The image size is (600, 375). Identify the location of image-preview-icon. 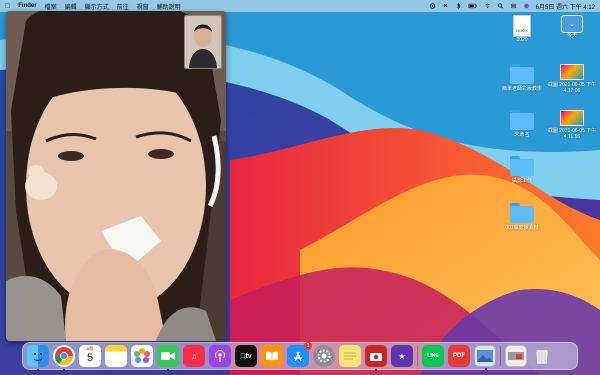
(485, 356).